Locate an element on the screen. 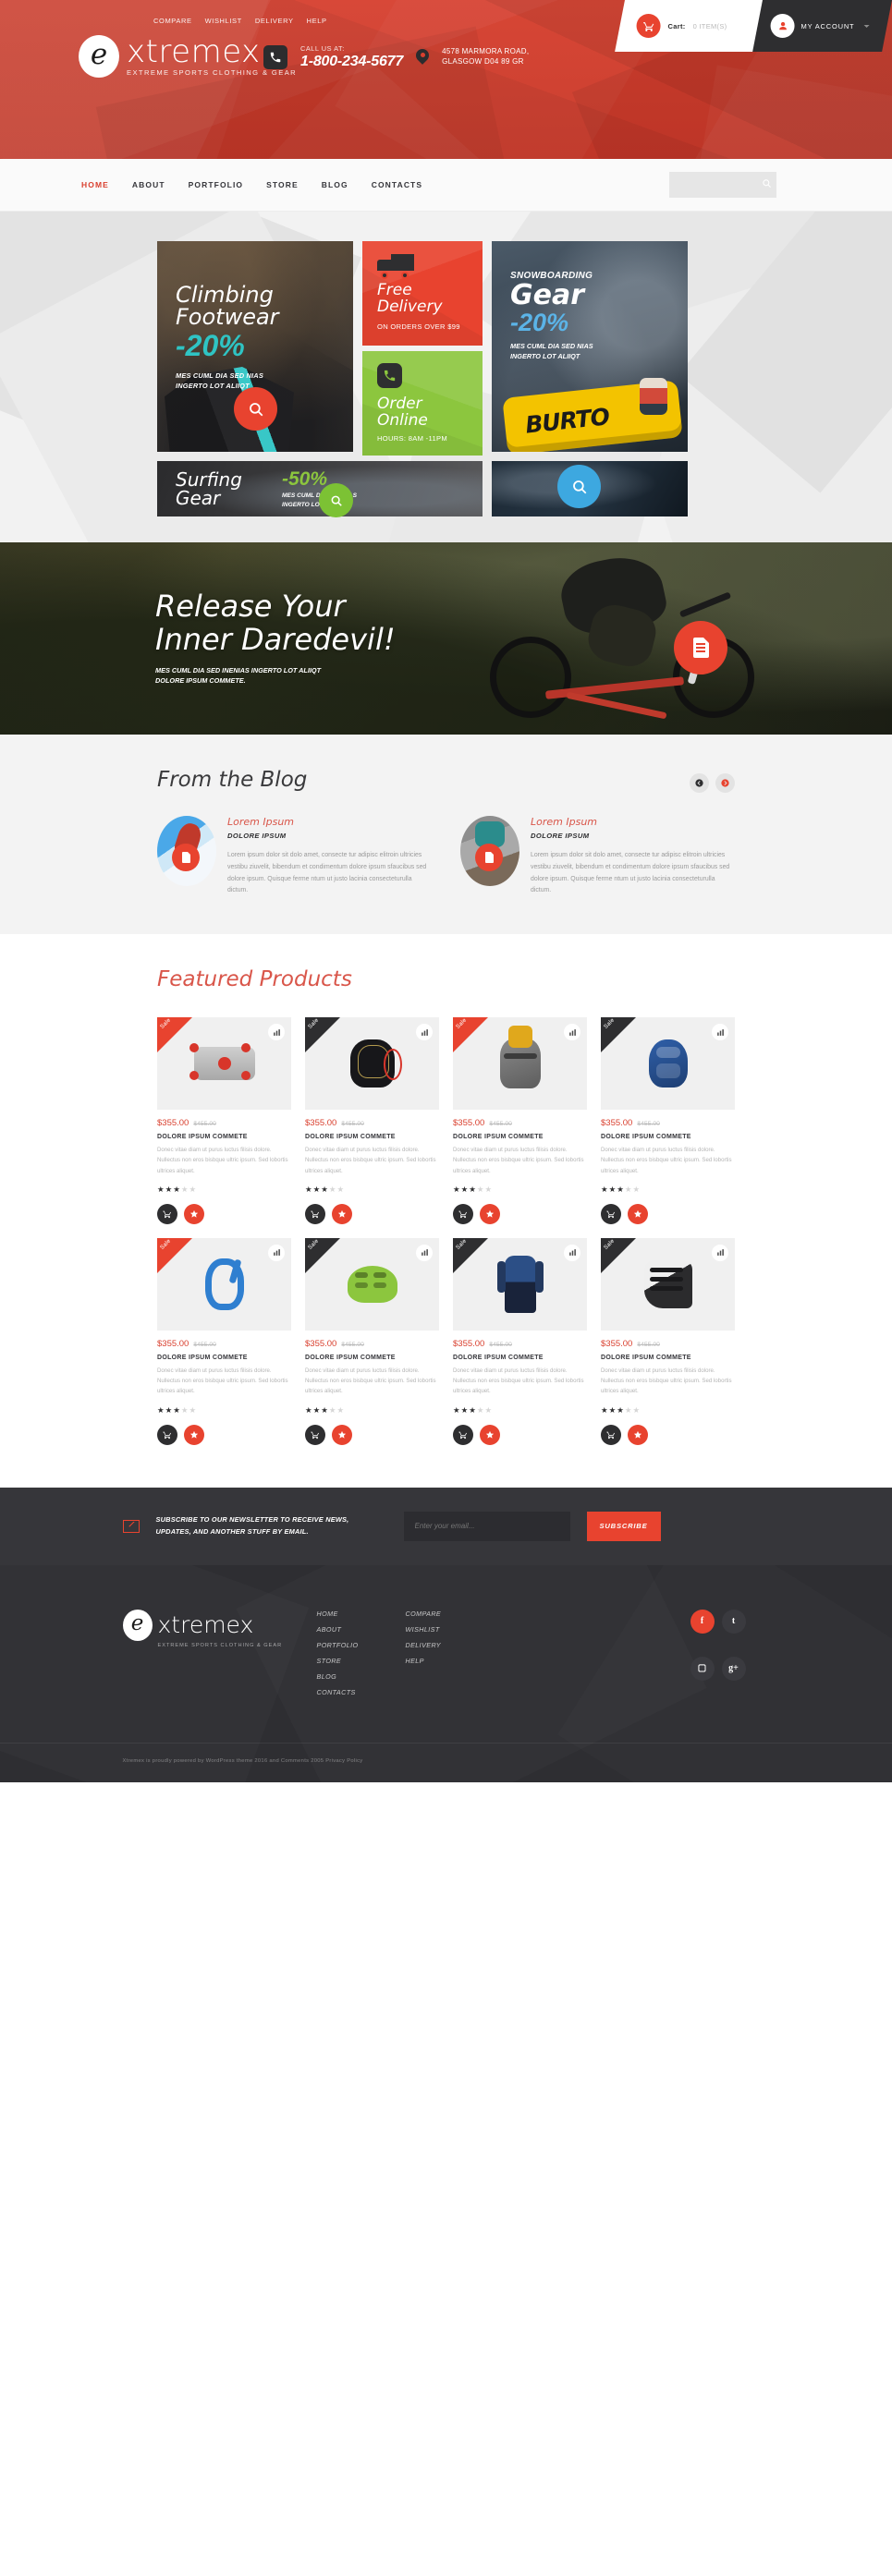 Image resolution: width=892 pixels, height=2576 pixels. footer-link-blog: BLOG is located at coordinates (361, 1676).